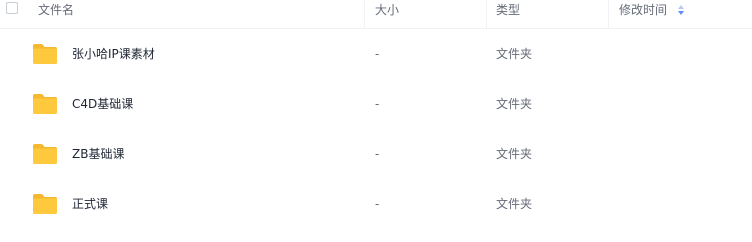 The width and height of the screenshot is (752, 242). I want to click on column-header-type: 类型, so click(508, 14).